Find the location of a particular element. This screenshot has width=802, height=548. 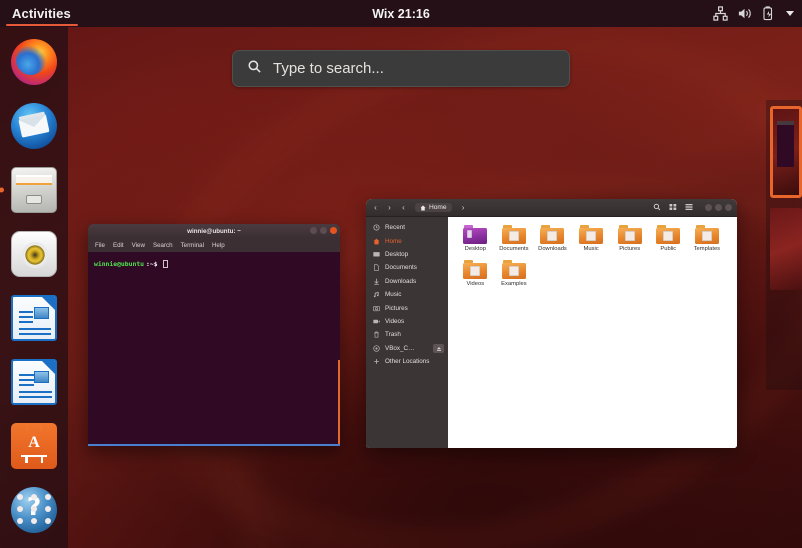

battery-charging-icon is located at coordinates (768, 13).